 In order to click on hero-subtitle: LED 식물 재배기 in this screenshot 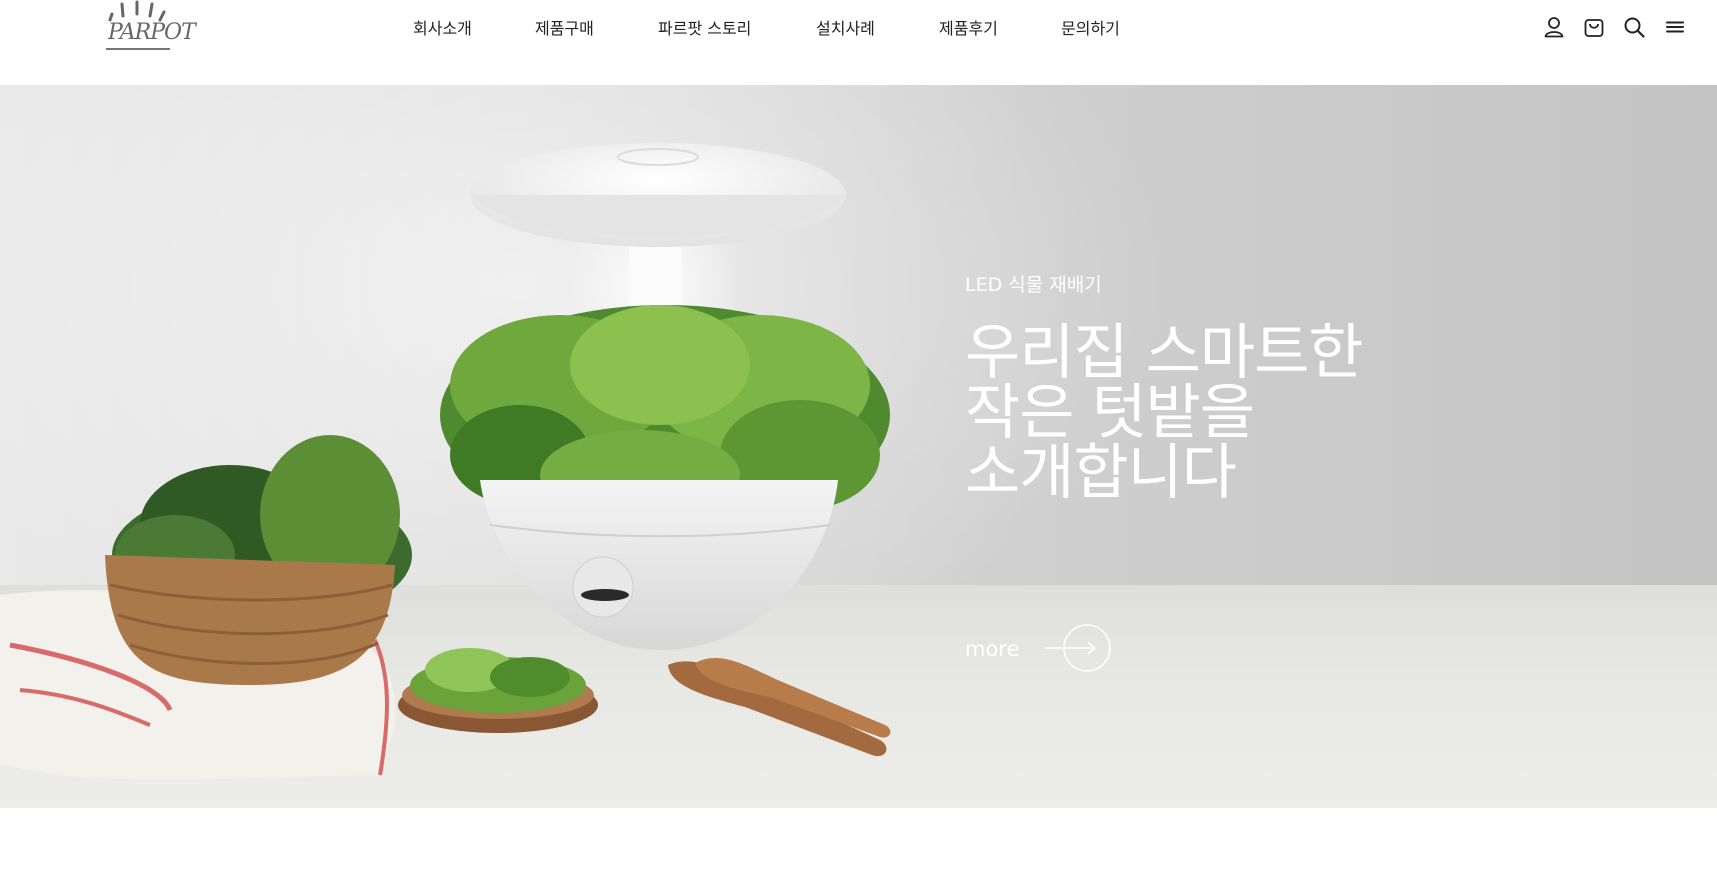, I will do `click(1033, 285)`.